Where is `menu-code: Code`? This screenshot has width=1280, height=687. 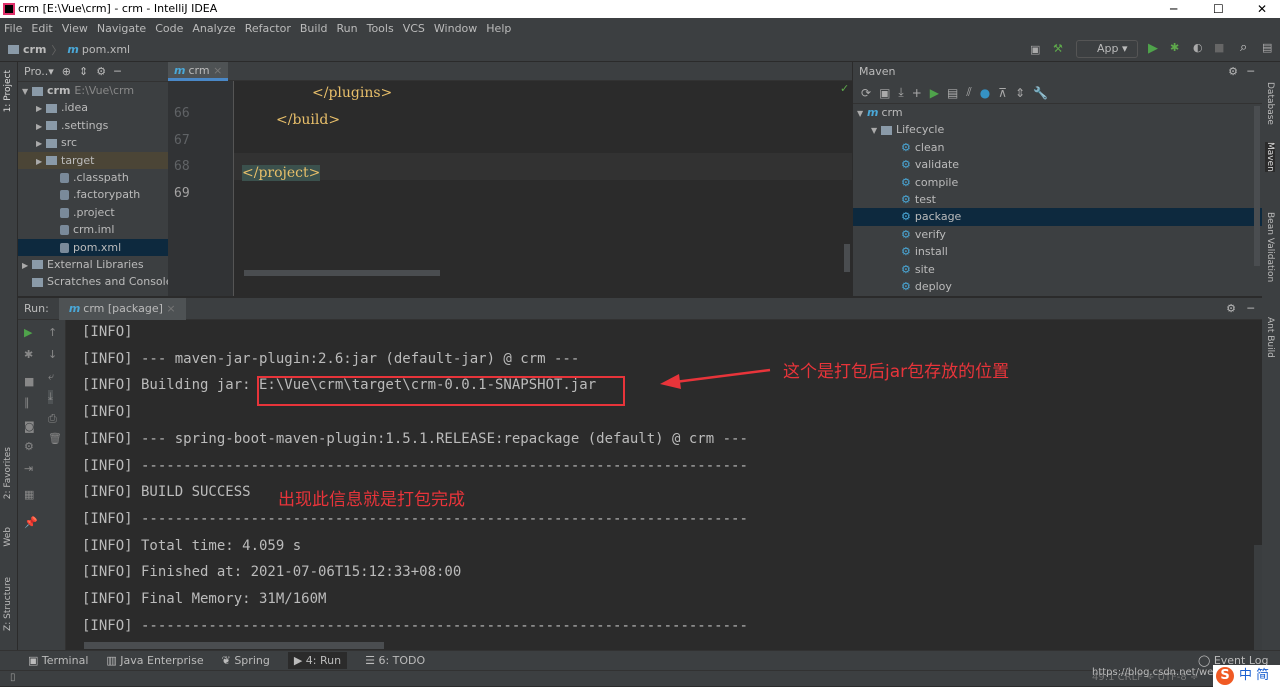
menu-code: Code is located at coordinates (169, 28).